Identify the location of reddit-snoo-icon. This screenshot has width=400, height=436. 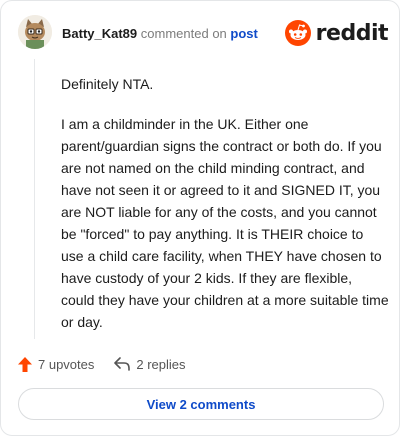
(297, 33).